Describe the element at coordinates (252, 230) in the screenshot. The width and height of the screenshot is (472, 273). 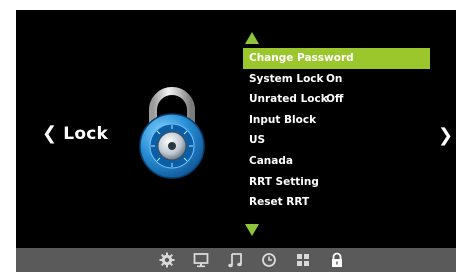
I see `scroll-down-arrow-icon` at that location.